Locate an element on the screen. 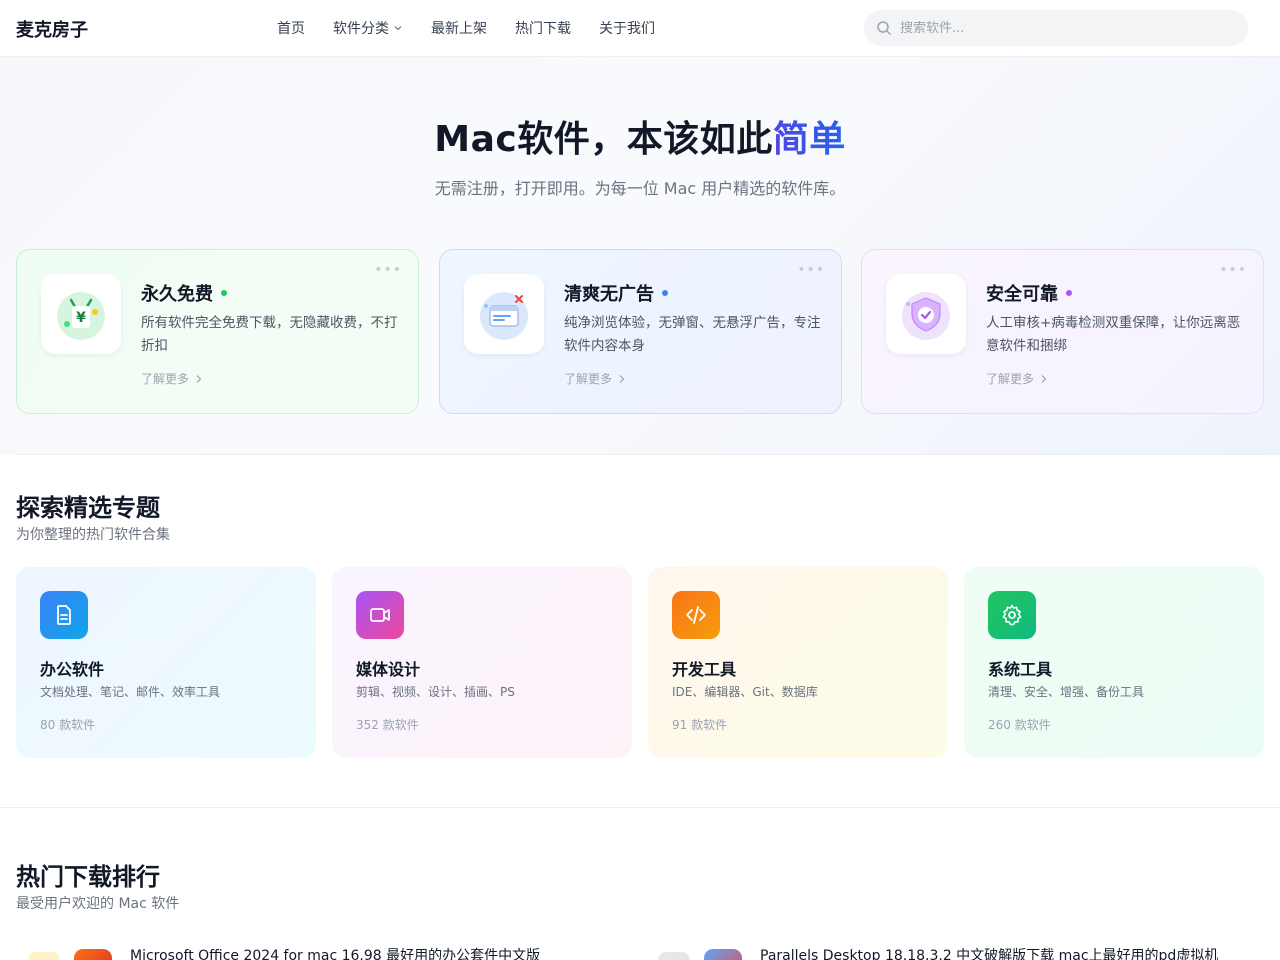  topic-card-media: 媒体设计 剪辑、视频、设计、插画、PS 352 款软件 is located at coordinates (482, 662).